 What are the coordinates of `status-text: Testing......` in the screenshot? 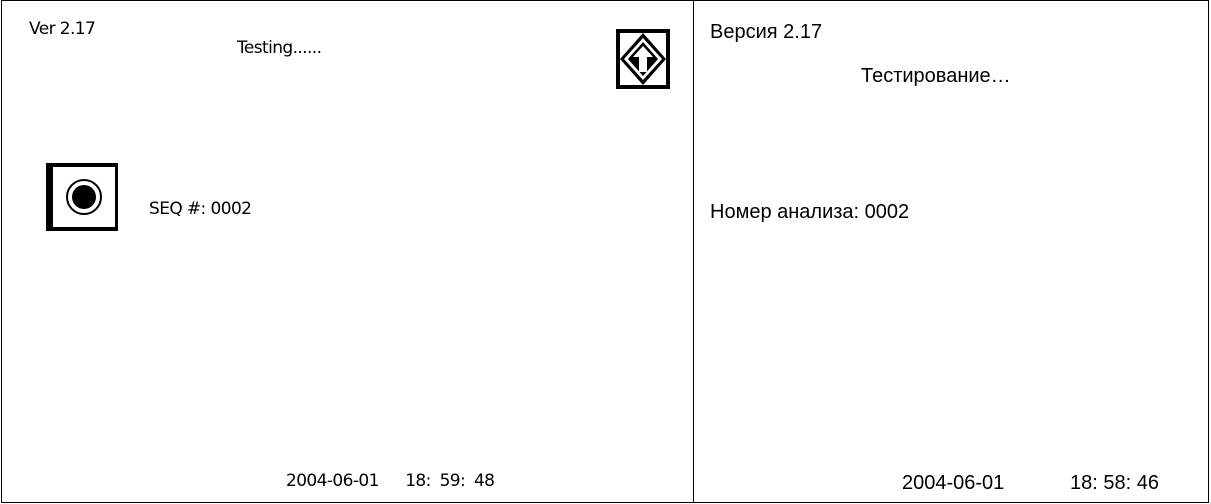 It's located at (279, 48).